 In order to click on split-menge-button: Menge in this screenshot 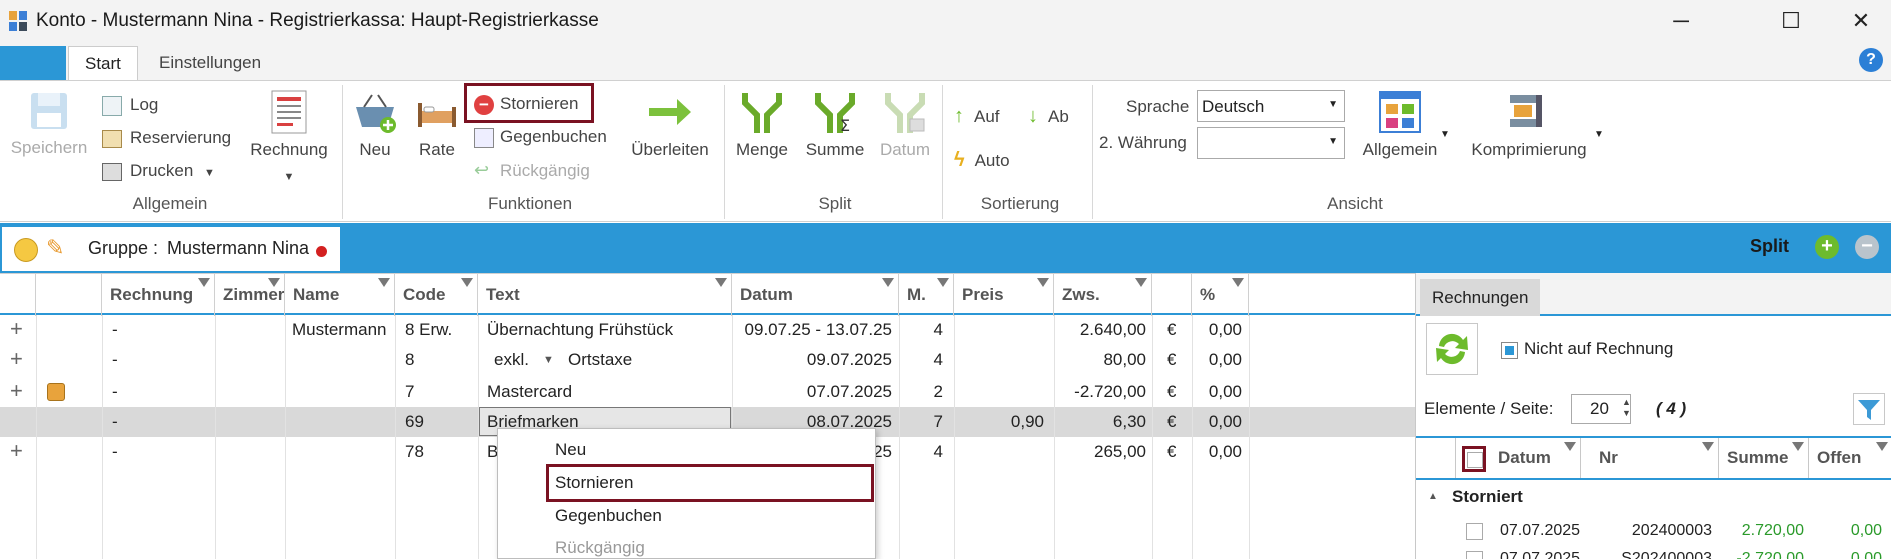, I will do `click(762, 127)`.